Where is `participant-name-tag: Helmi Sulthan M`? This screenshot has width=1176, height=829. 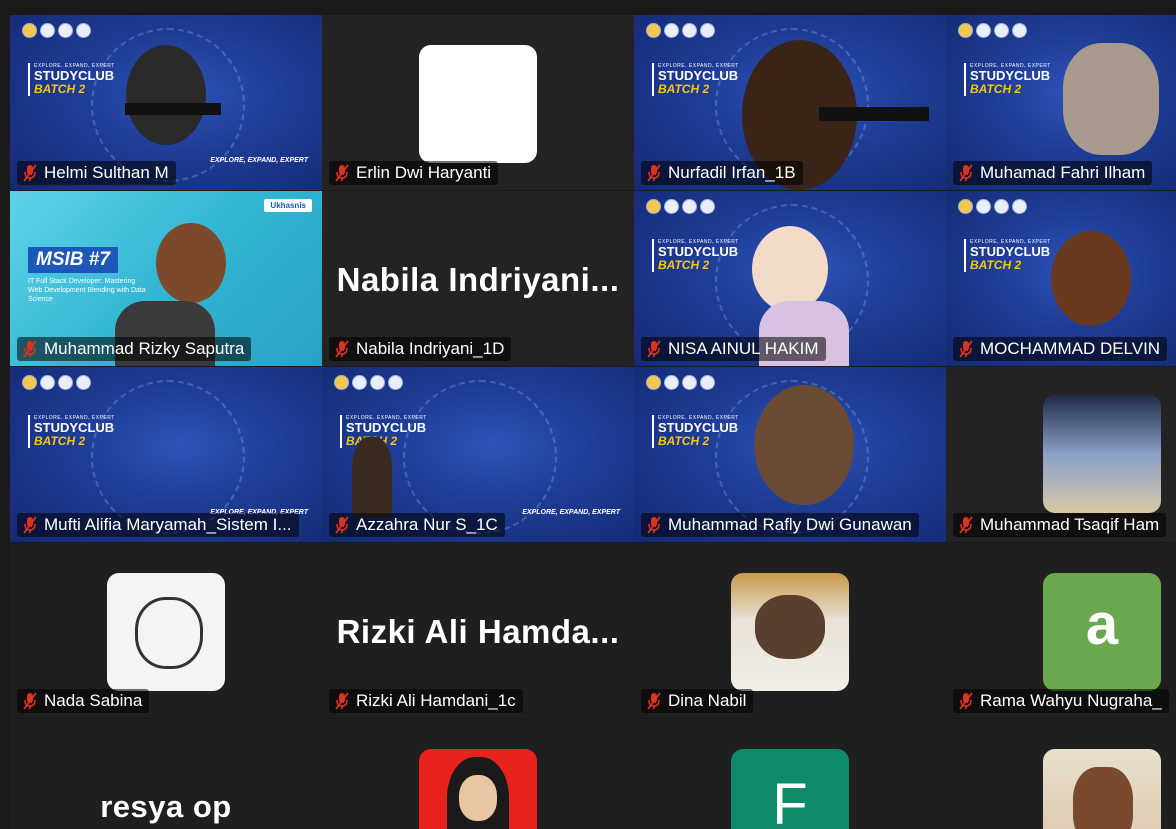 participant-name-tag: Helmi Sulthan M is located at coordinates (96, 173).